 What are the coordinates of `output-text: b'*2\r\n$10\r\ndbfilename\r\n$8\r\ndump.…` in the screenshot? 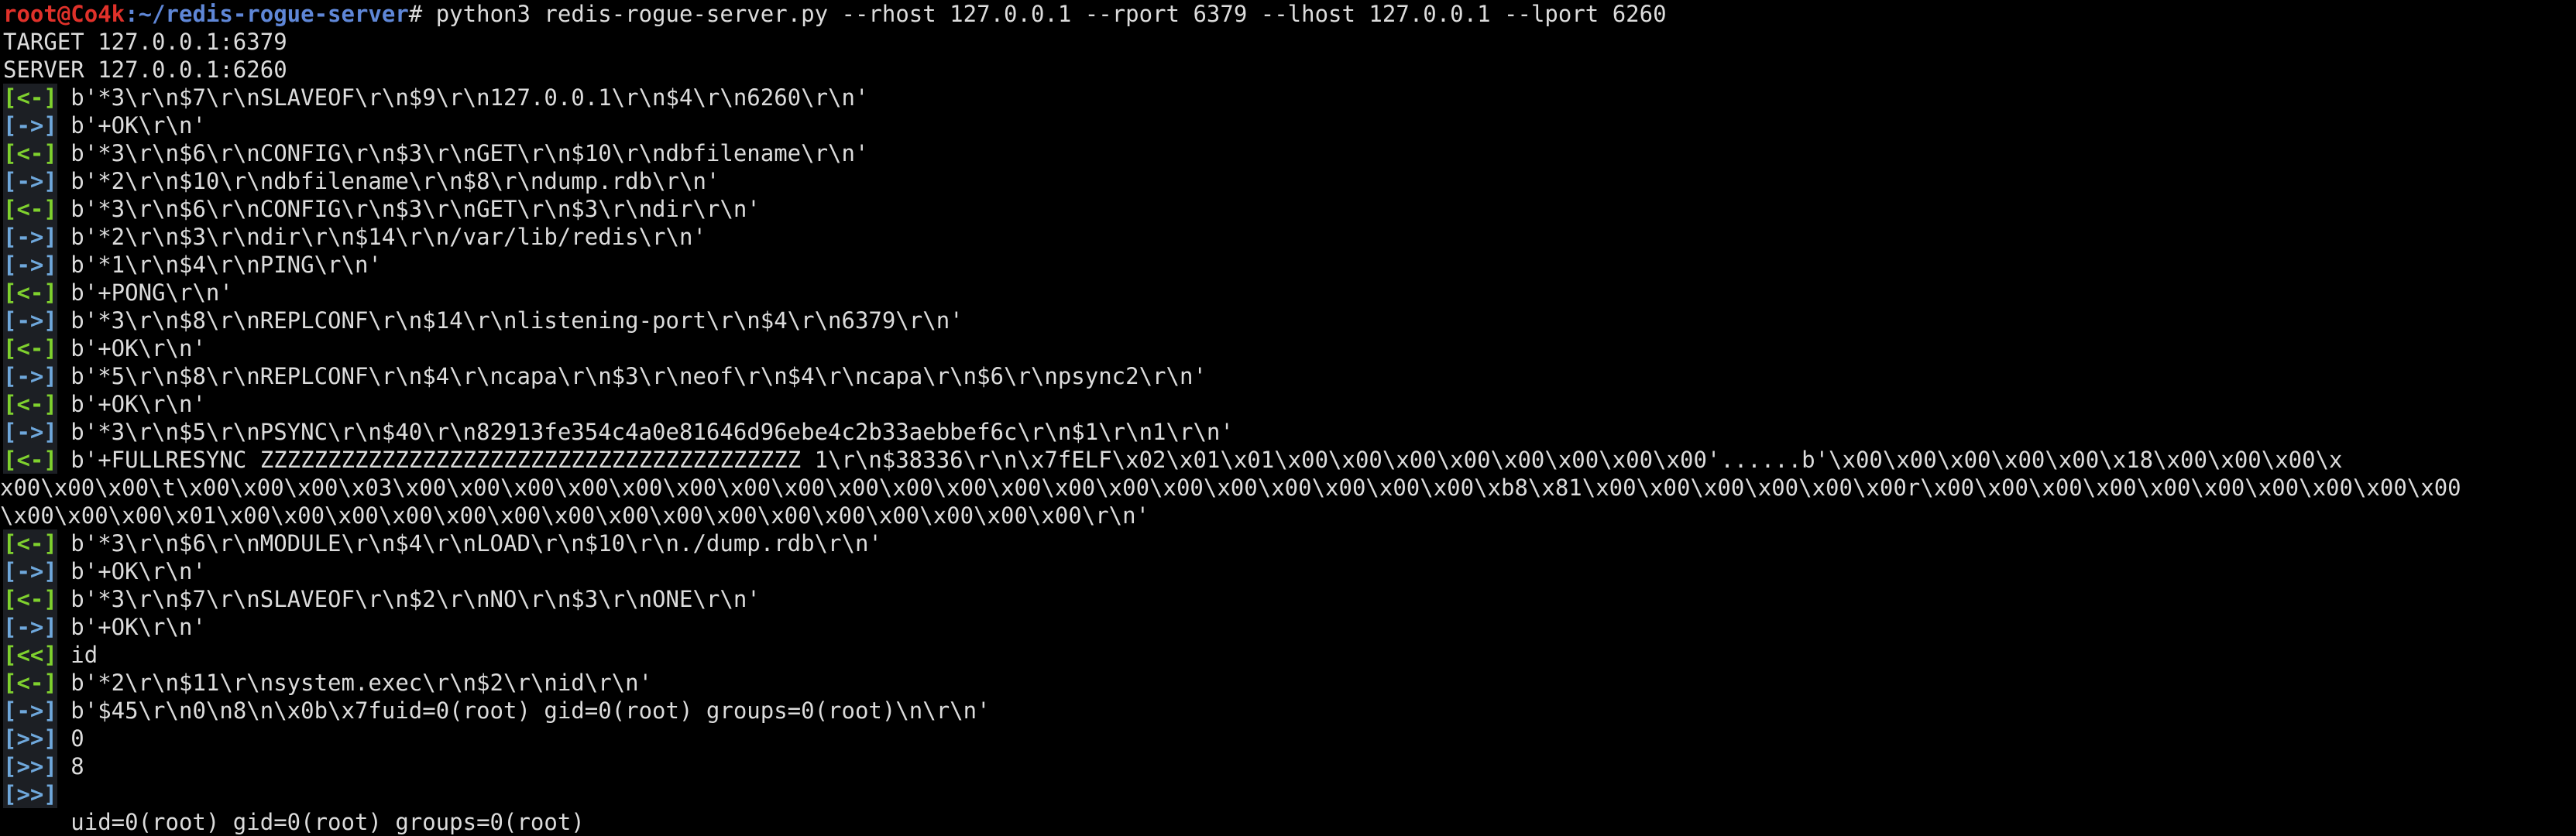 It's located at (388, 181).